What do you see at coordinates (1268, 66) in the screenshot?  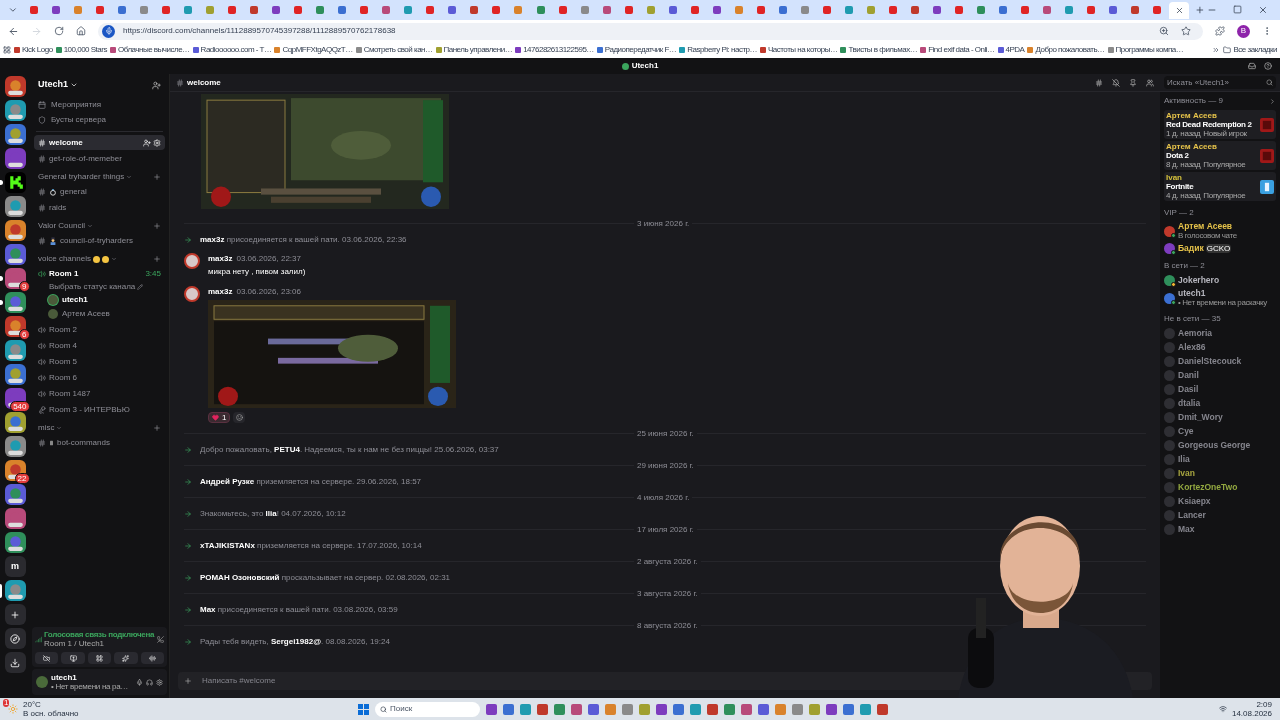 I see `help-icon` at bounding box center [1268, 66].